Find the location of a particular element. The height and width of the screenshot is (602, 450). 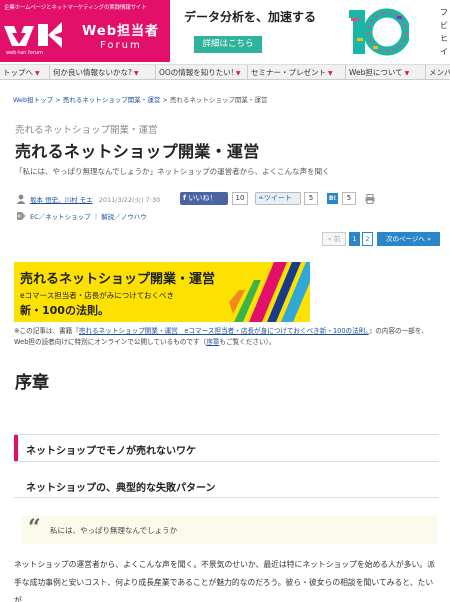

hatena-count: 5 is located at coordinates (349, 198).